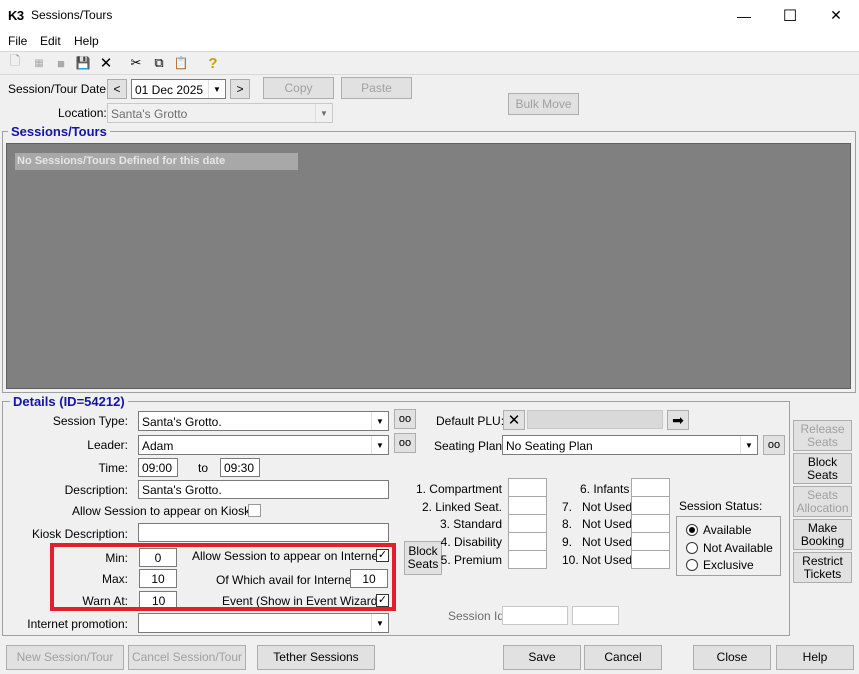  What do you see at coordinates (790, 15) in the screenshot?
I see `maximize-button: ☐` at bounding box center [790, 15].